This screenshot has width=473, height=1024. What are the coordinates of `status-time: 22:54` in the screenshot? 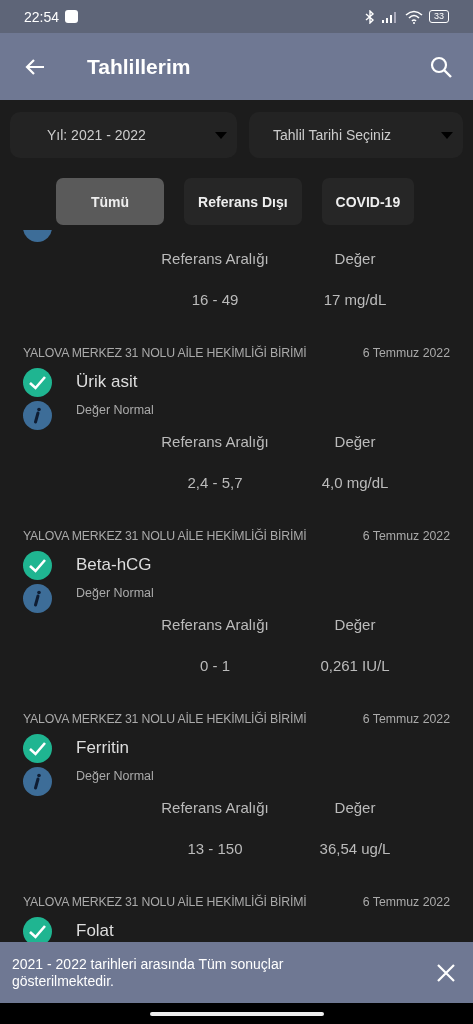 It's located at (42, 16).